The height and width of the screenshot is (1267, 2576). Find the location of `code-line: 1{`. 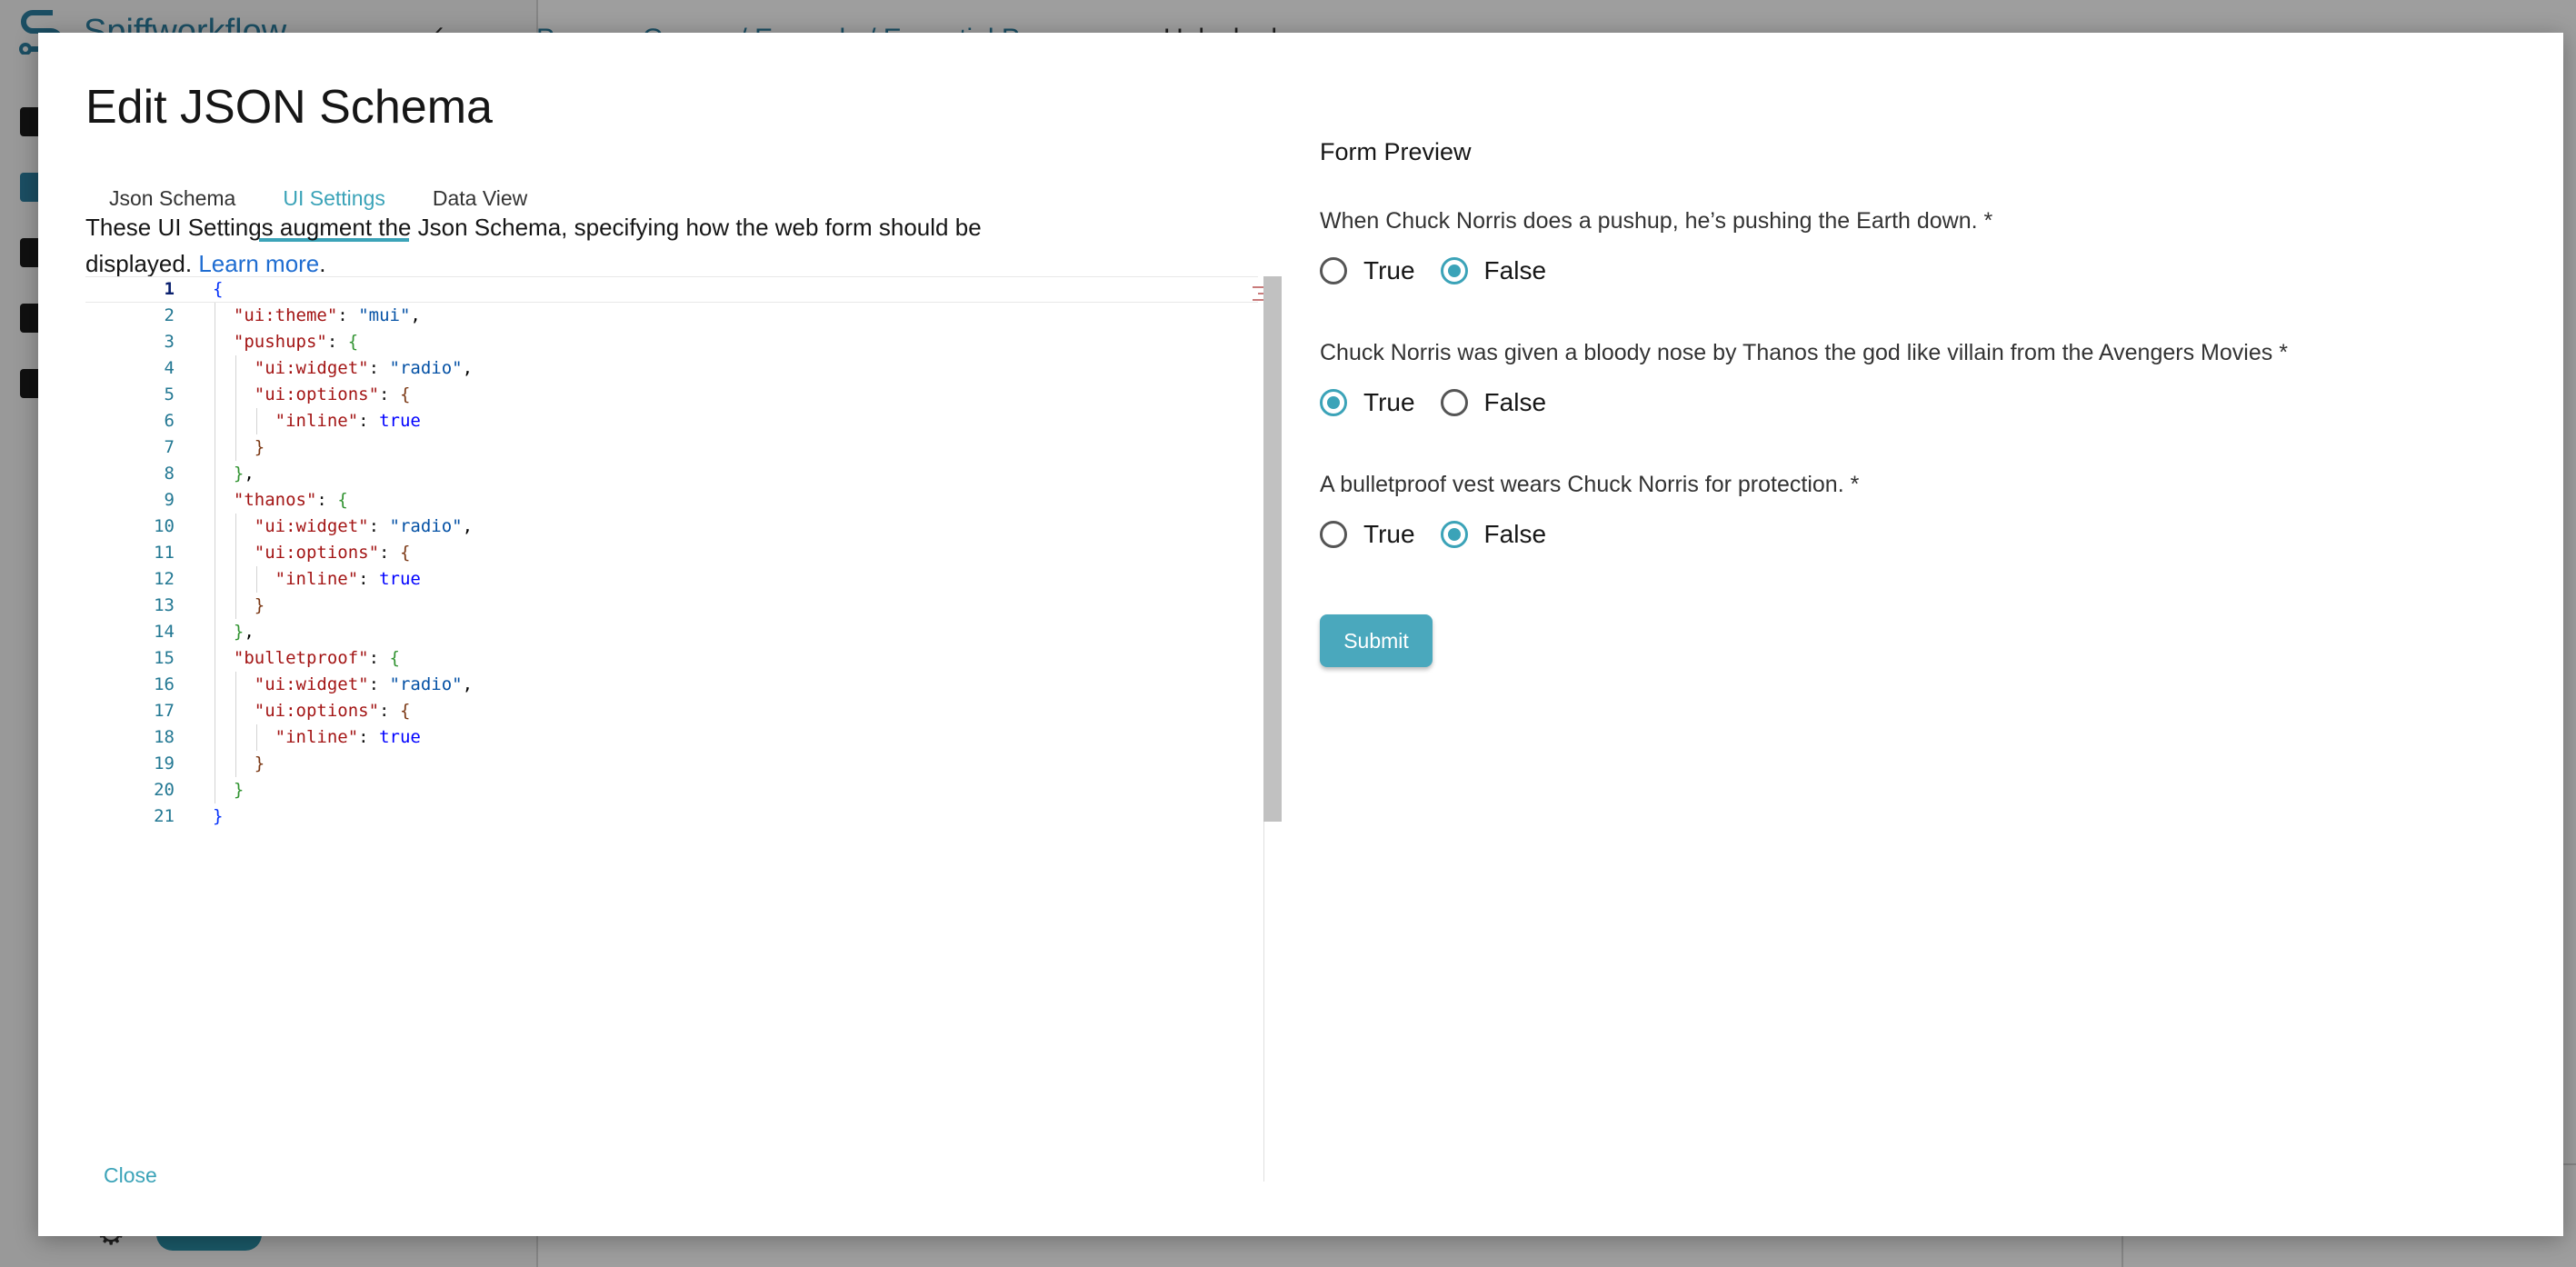

code-line: 1{ is located at coordinates (671, 290).